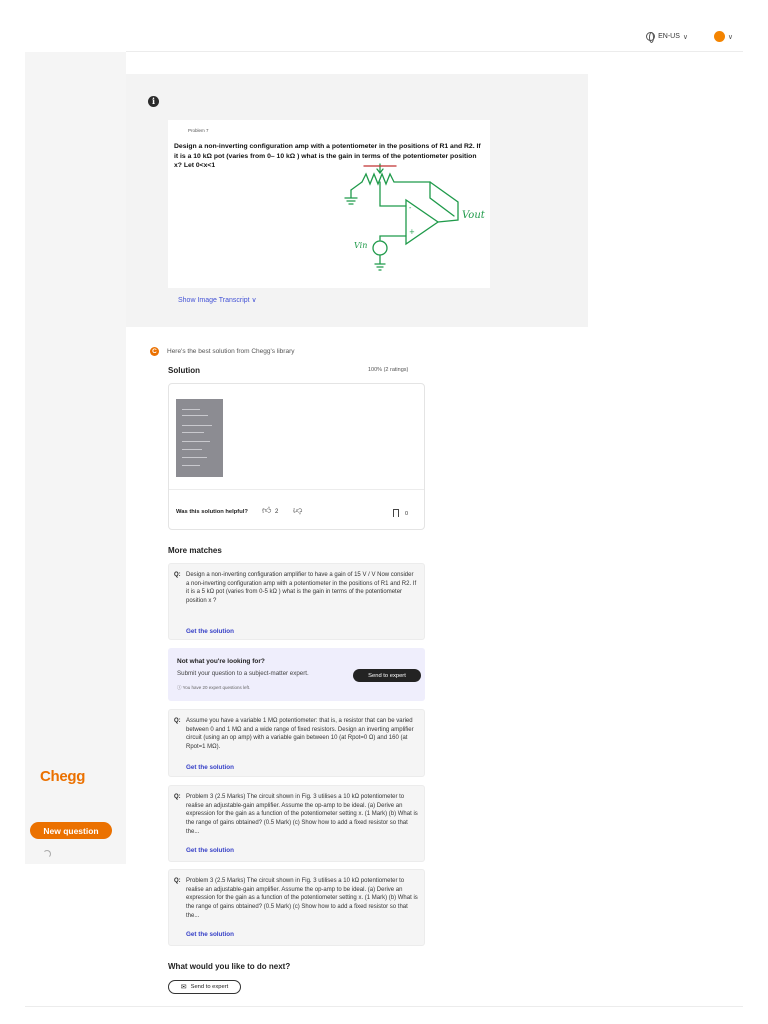 This screenshot has width=768, height=1024. What do you see at coordinates (214, 687) in the screenshot?
I see `questions-left-label: ⓘ You have 20 expert questions left.` at bounding box center [214, 687].